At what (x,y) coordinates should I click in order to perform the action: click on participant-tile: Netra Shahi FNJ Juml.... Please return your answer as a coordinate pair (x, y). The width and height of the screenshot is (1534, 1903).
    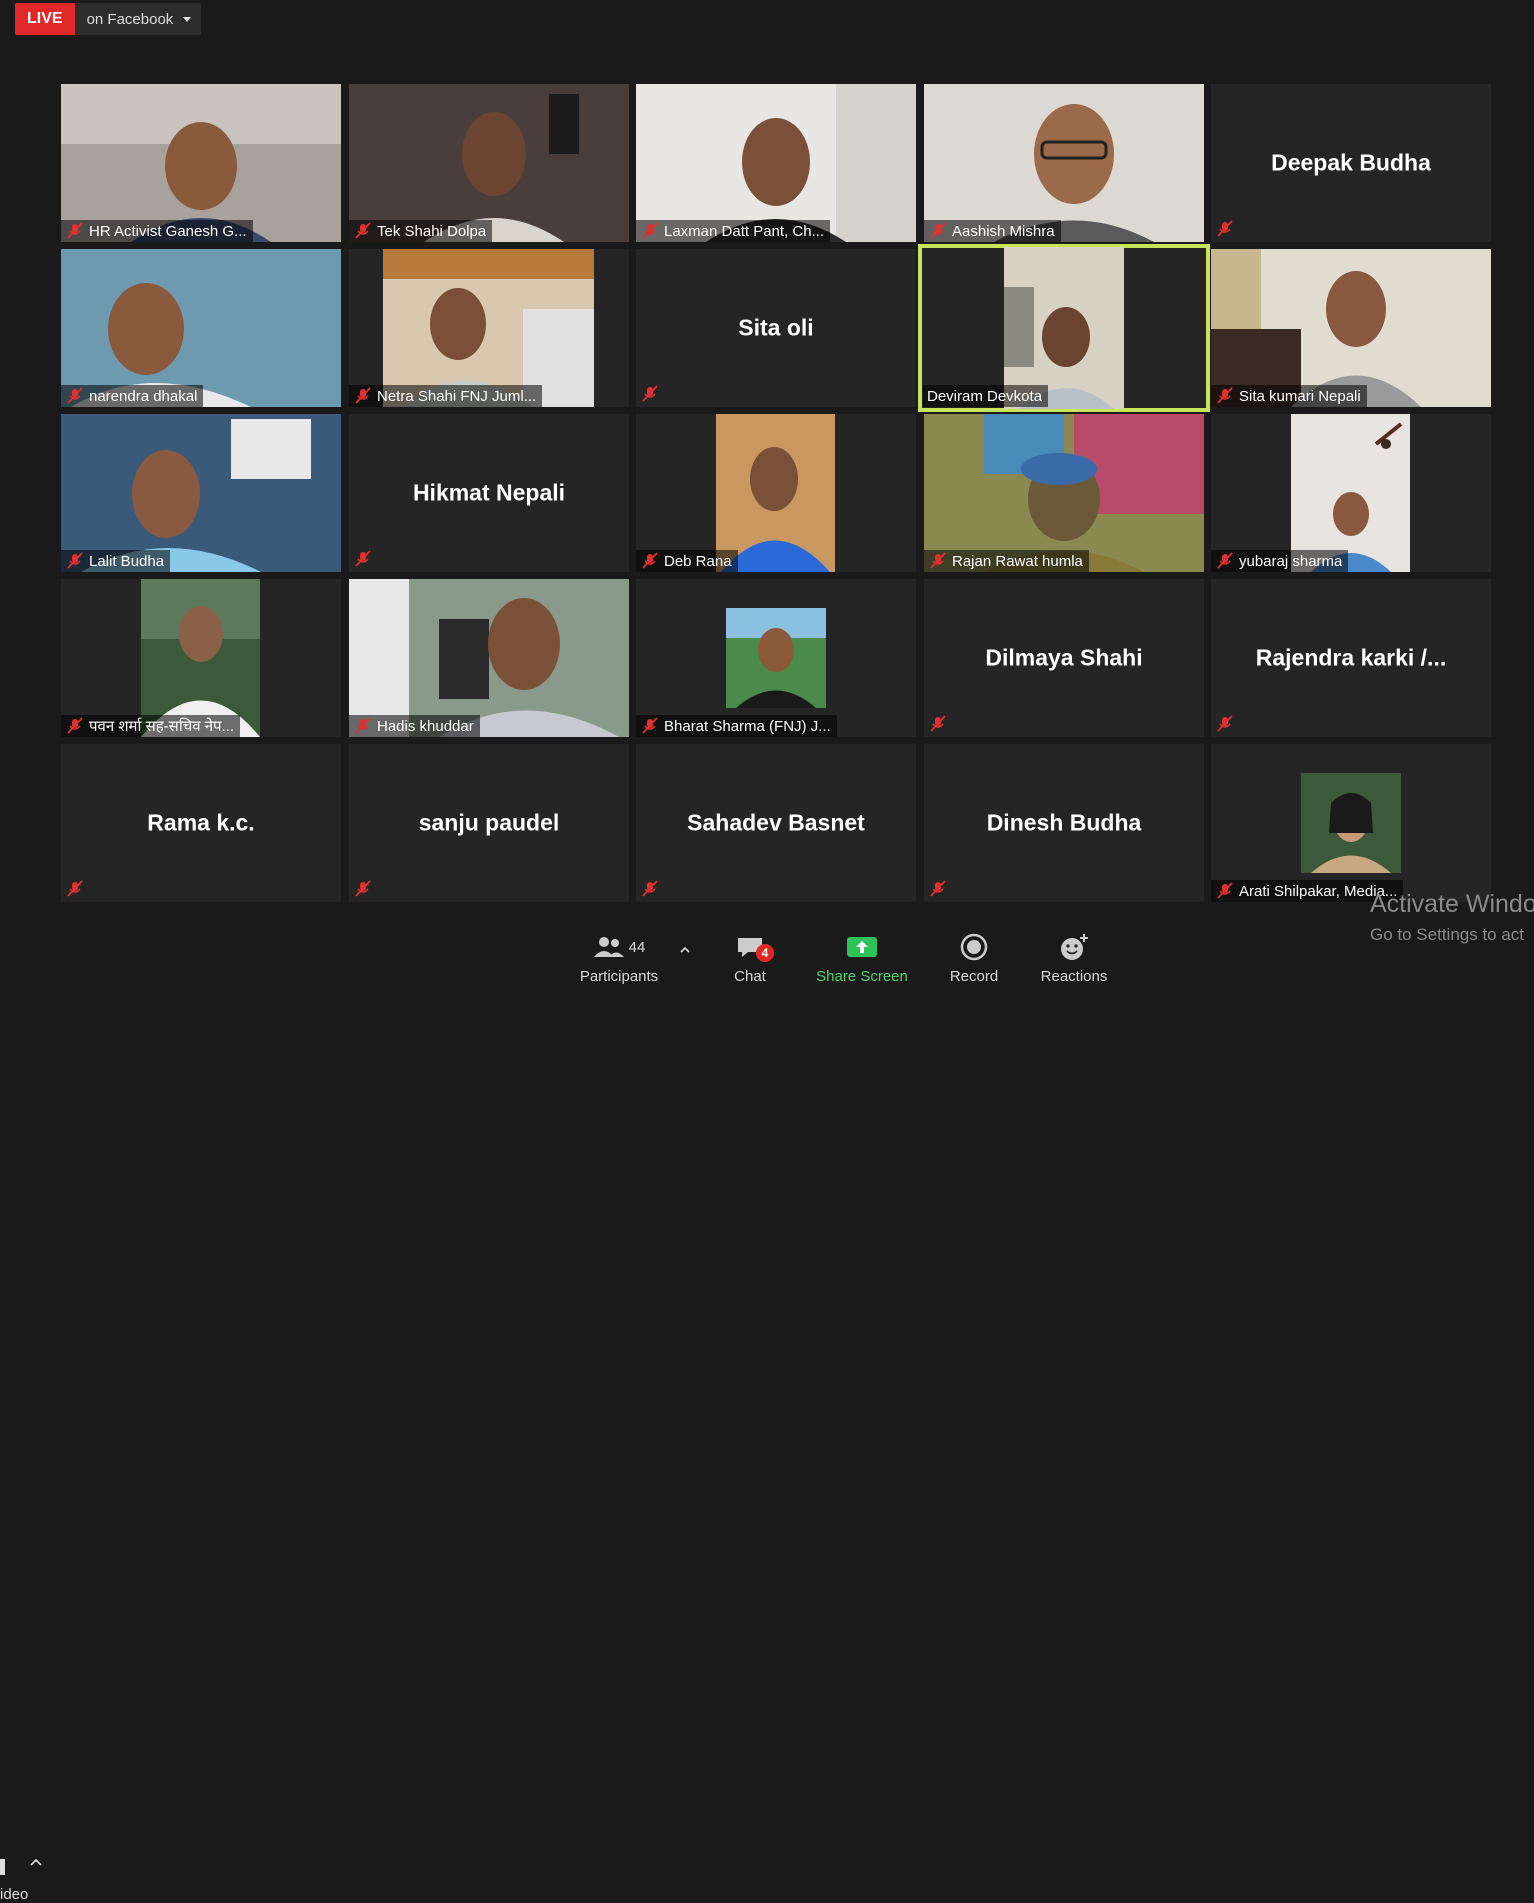
    Looking at the image, I should click on (489, 328).